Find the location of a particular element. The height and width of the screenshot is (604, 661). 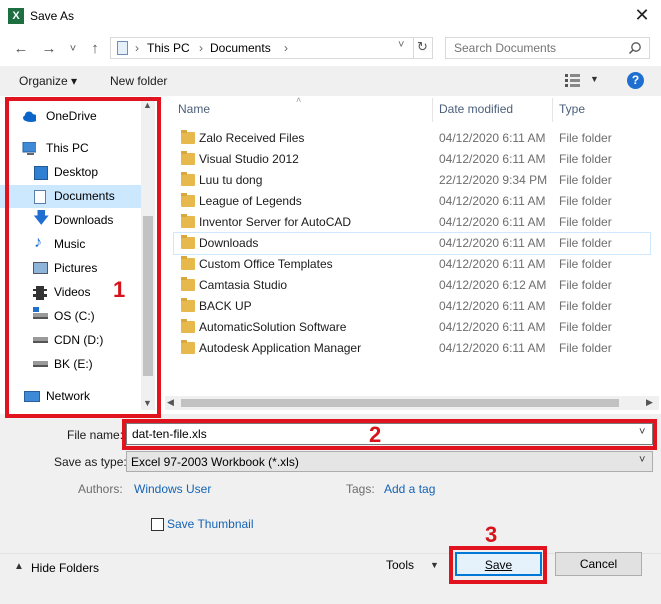

sidebar-item-desktop: Desktop is located at coordinates (71, 172).